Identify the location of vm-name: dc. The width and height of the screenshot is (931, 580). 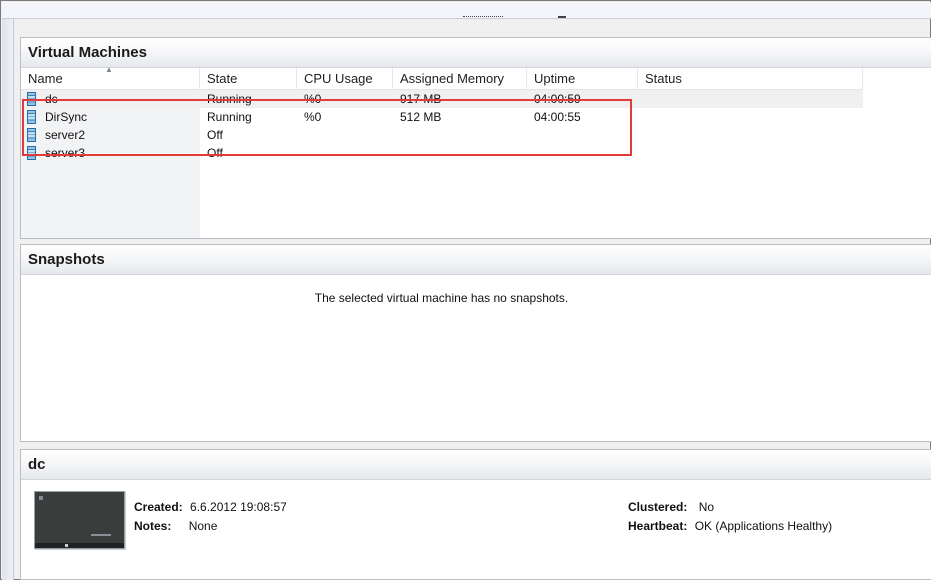
(51, 99).